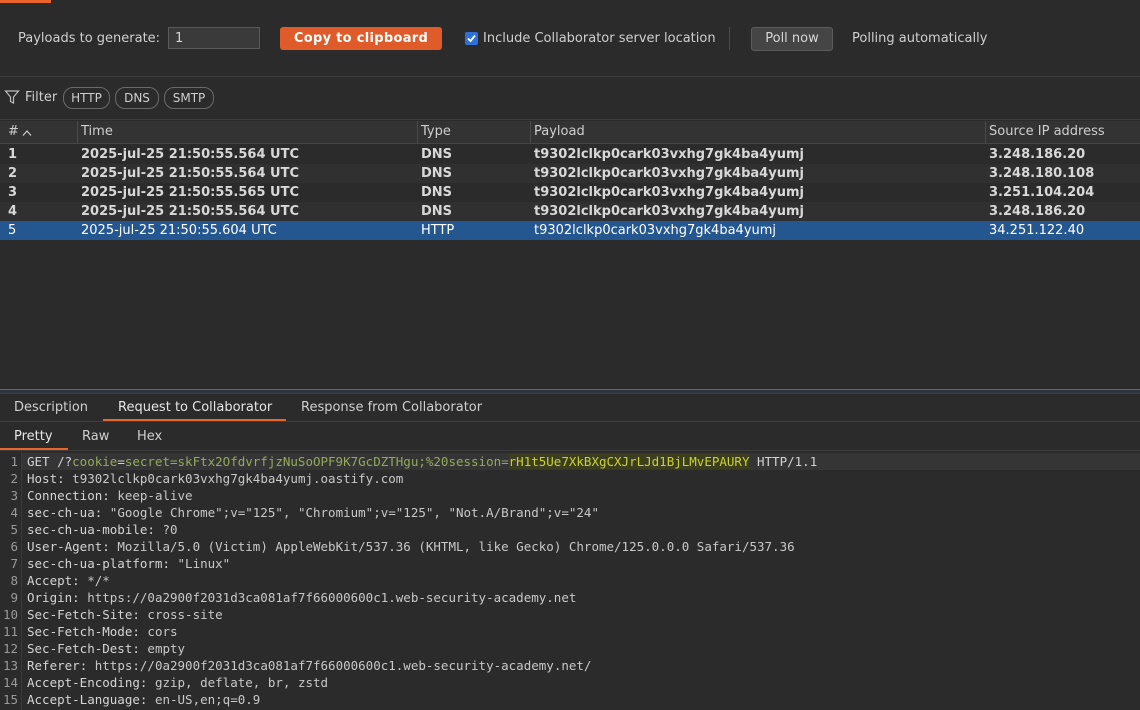 The height and width of the screenshot is (710, 1140). Describe the element at coordinates (1047, 132) in the screenshot. I see `column-header-source-ip: Source IP address` at that location.